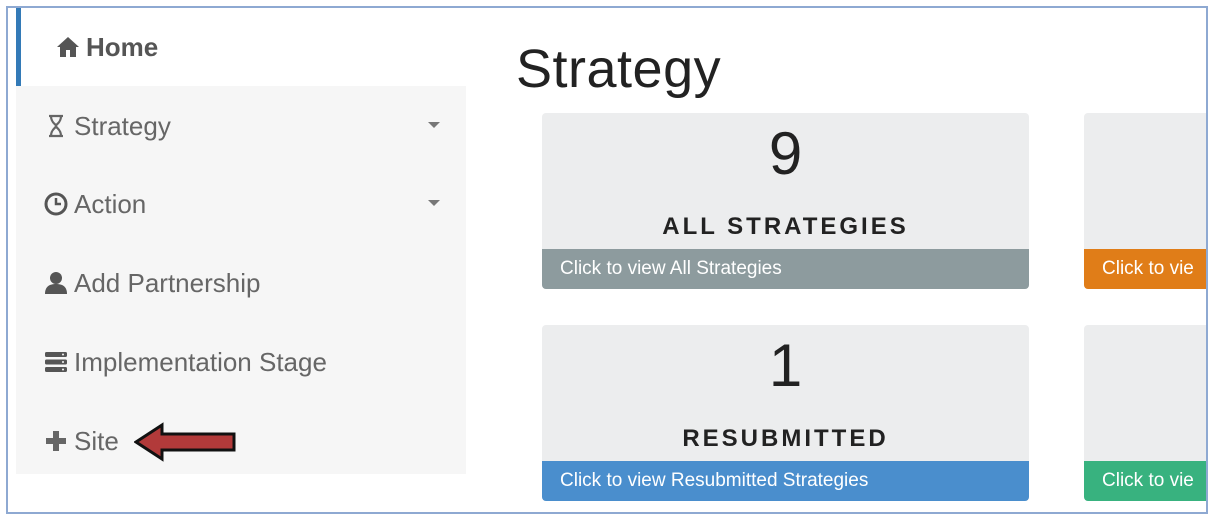  What do you see at coordinates (56, 204) in the screenshot?
I see `clock-icon` at bounding box center [56, 204].